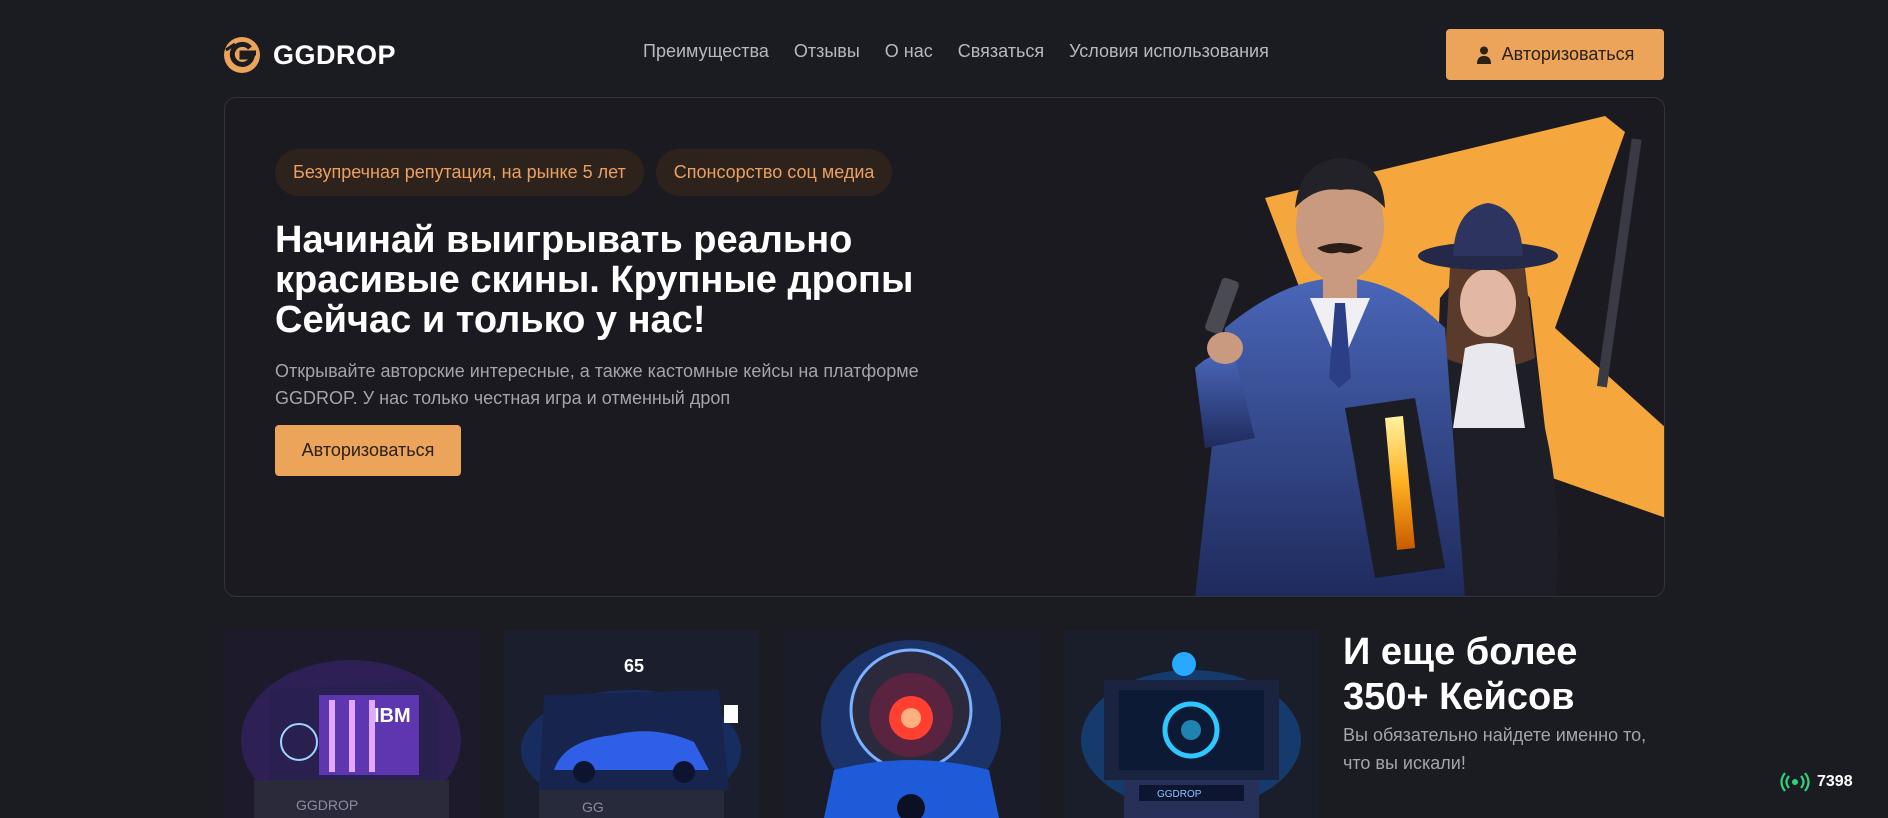 The image size is (1888, 818). I want to click on hero-login-button: Авторизоваться, so click(368, 450).